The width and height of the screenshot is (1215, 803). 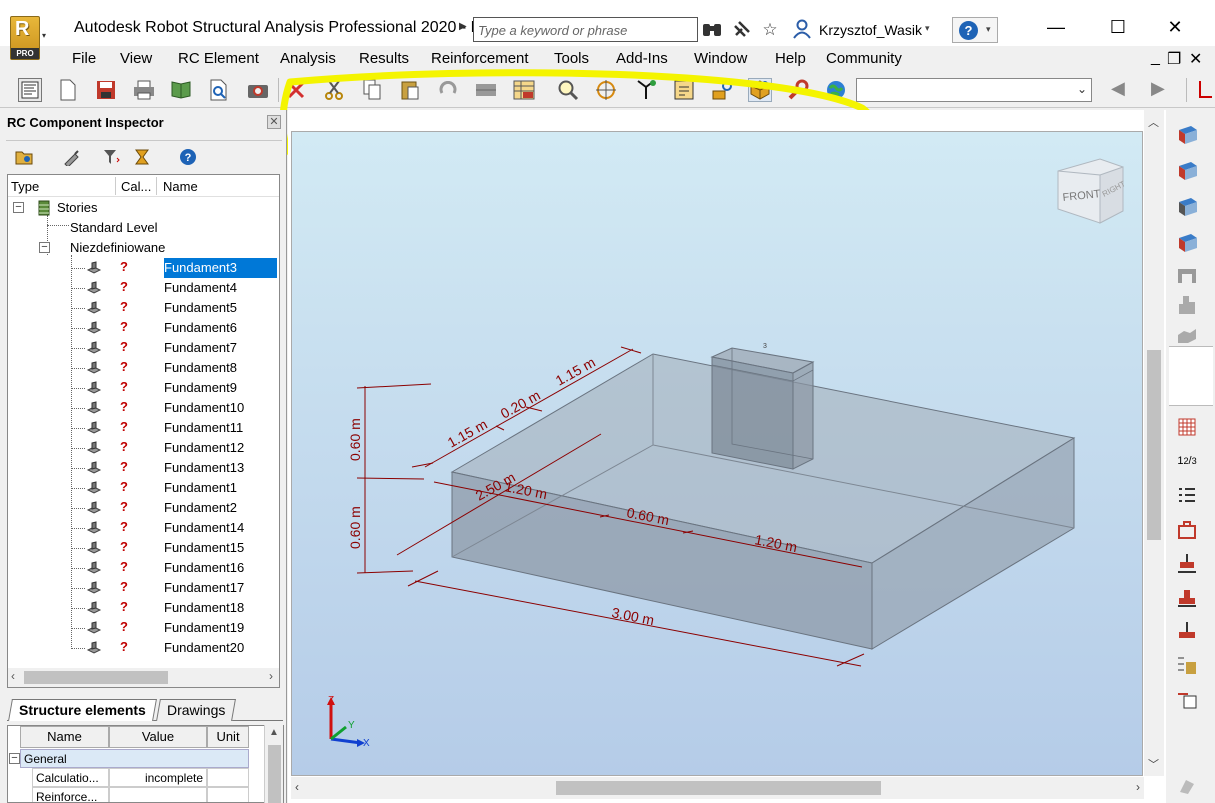 What do you see at coordinates (1187, 133) in the screenshot?
I see `cross-section-icon` at bounding box center [1187, 133].